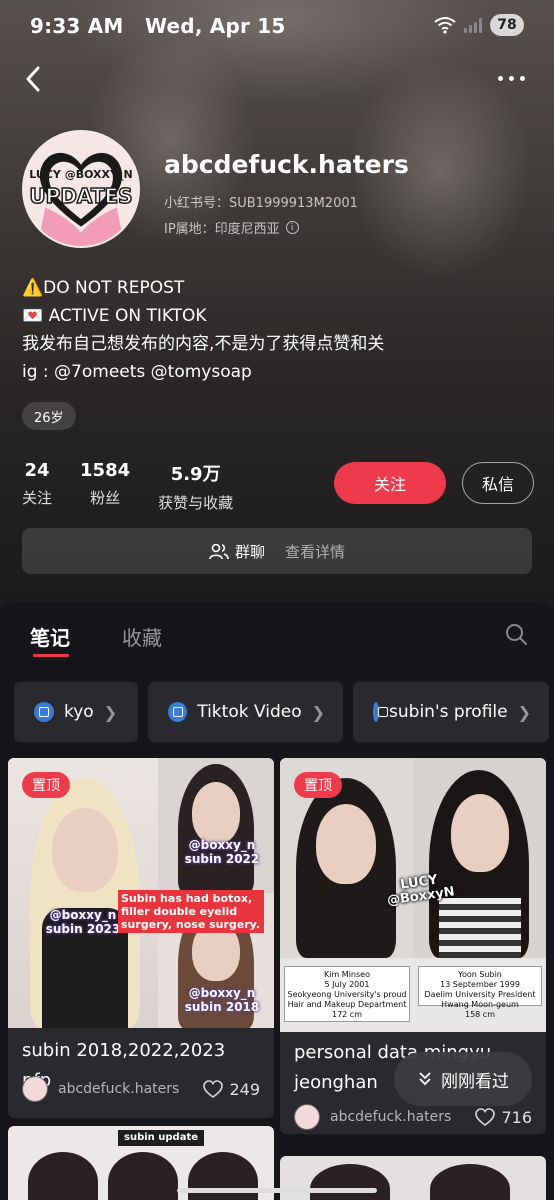 This screenshot has width=554, height=1200. I want to click on chevrons-down-icon, so click(425, 1079).